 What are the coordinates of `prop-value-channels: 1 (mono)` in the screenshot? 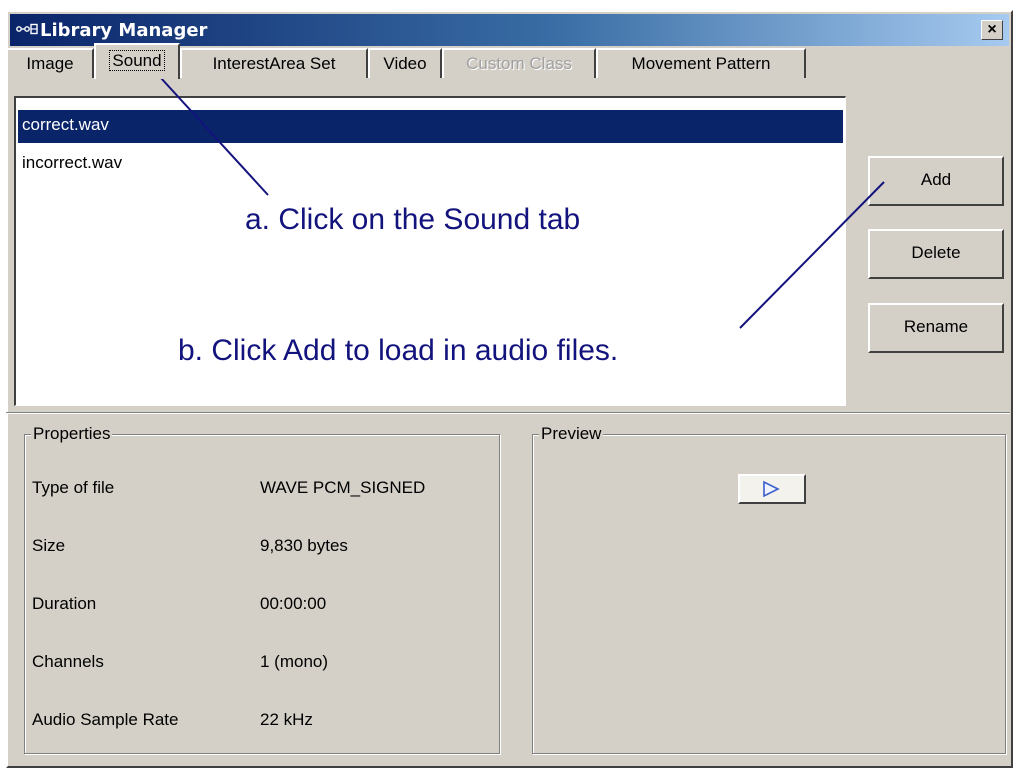 It's located at (294, 661).